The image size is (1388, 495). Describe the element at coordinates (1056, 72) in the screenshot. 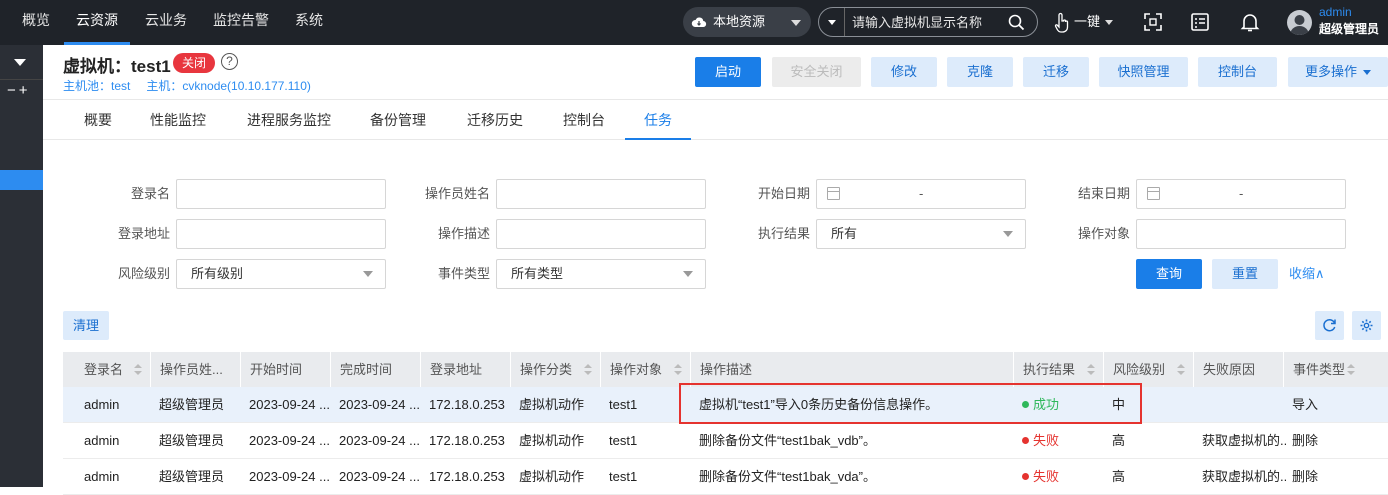

I see `migrate-button: 迁移` at that location.